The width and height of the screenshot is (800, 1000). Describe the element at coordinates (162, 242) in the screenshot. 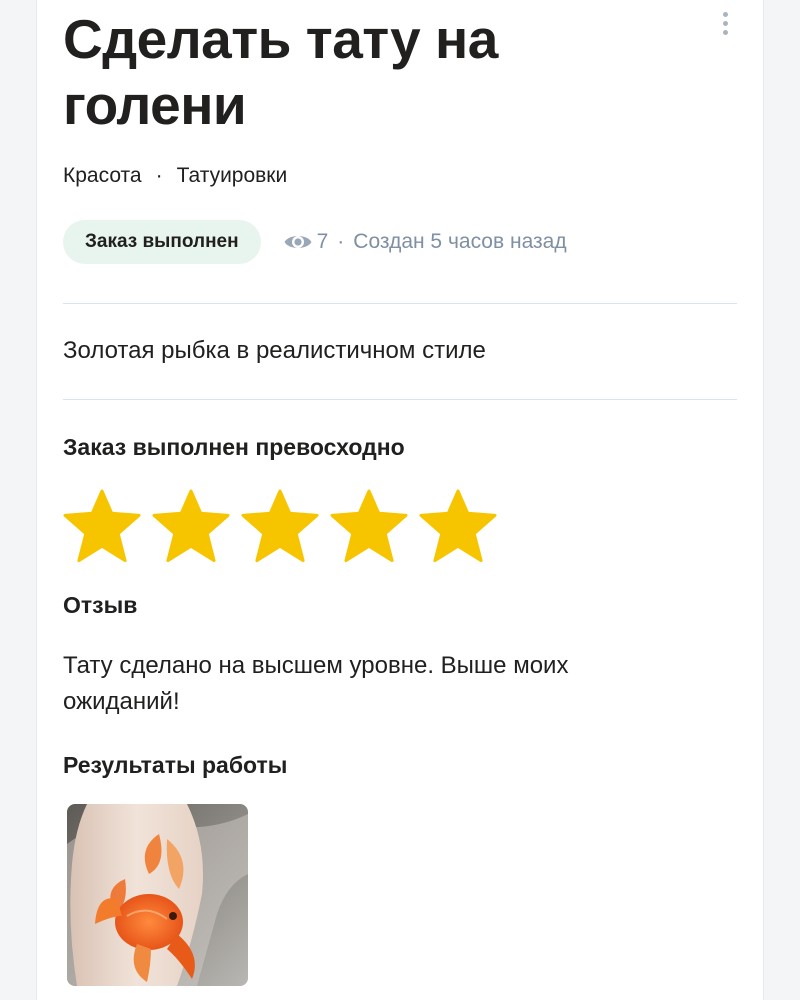

I see `status-badge: Заказ выполнен` at that location.